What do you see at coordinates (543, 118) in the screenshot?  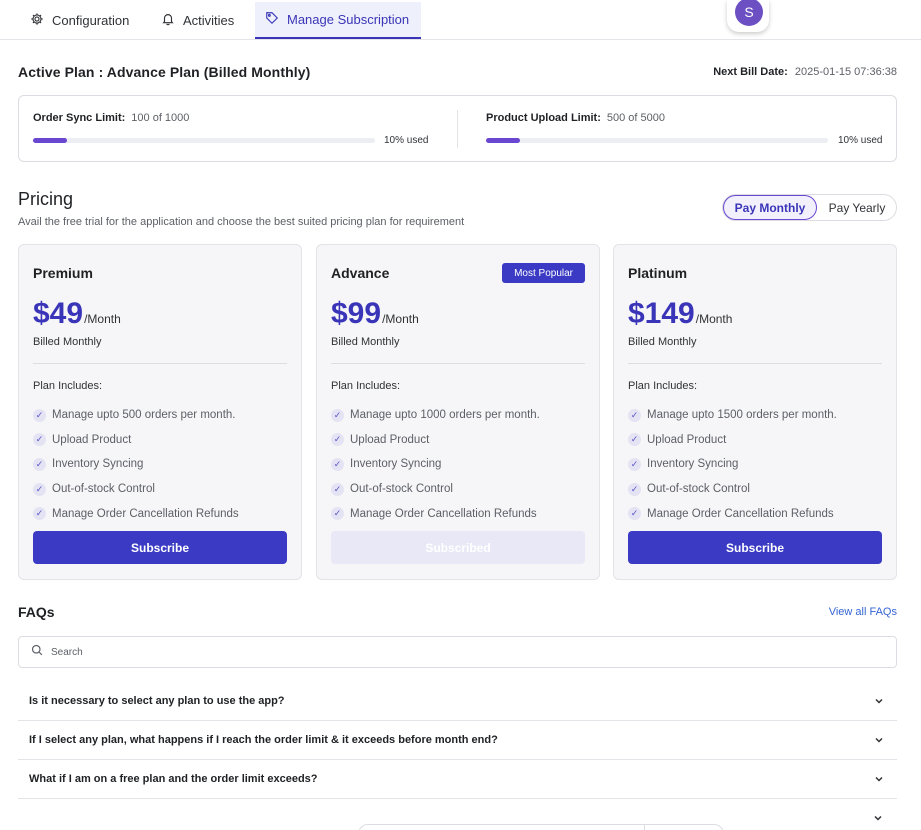 I see `limit-label: Product Upload Limit:` at bounding box center [543, 118].